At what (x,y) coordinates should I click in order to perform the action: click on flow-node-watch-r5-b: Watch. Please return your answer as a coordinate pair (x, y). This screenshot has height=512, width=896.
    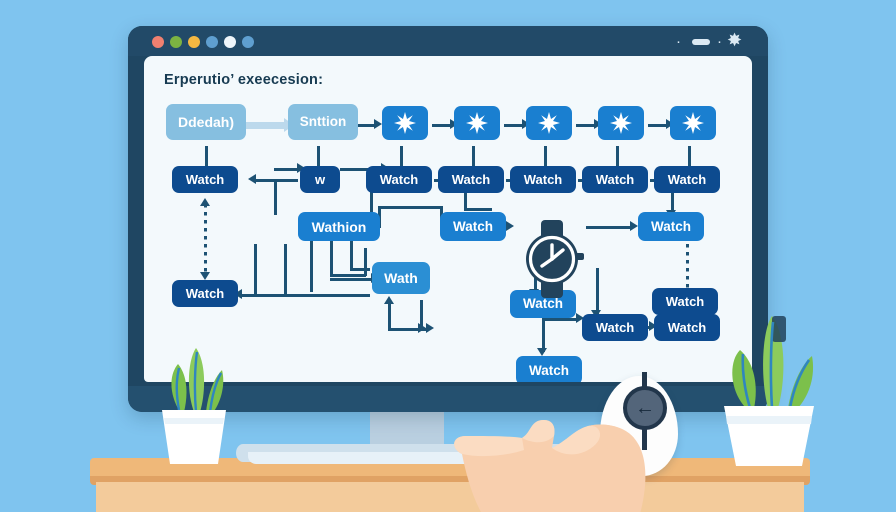
    Looking at the image, I should click on (615, 327).